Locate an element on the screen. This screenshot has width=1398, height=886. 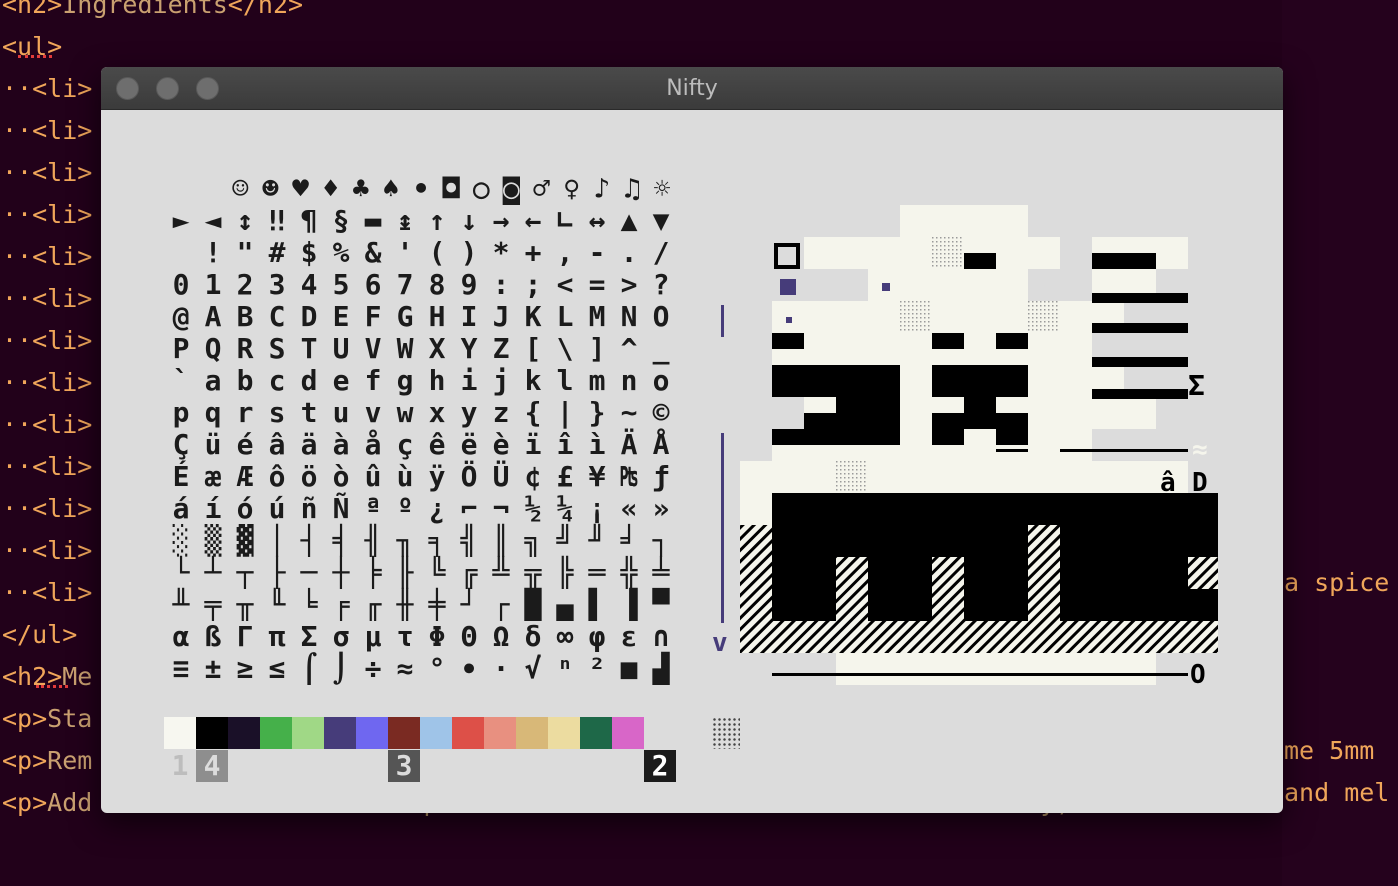
glyph-cell: ▀ is located at coordinates (661, 605).